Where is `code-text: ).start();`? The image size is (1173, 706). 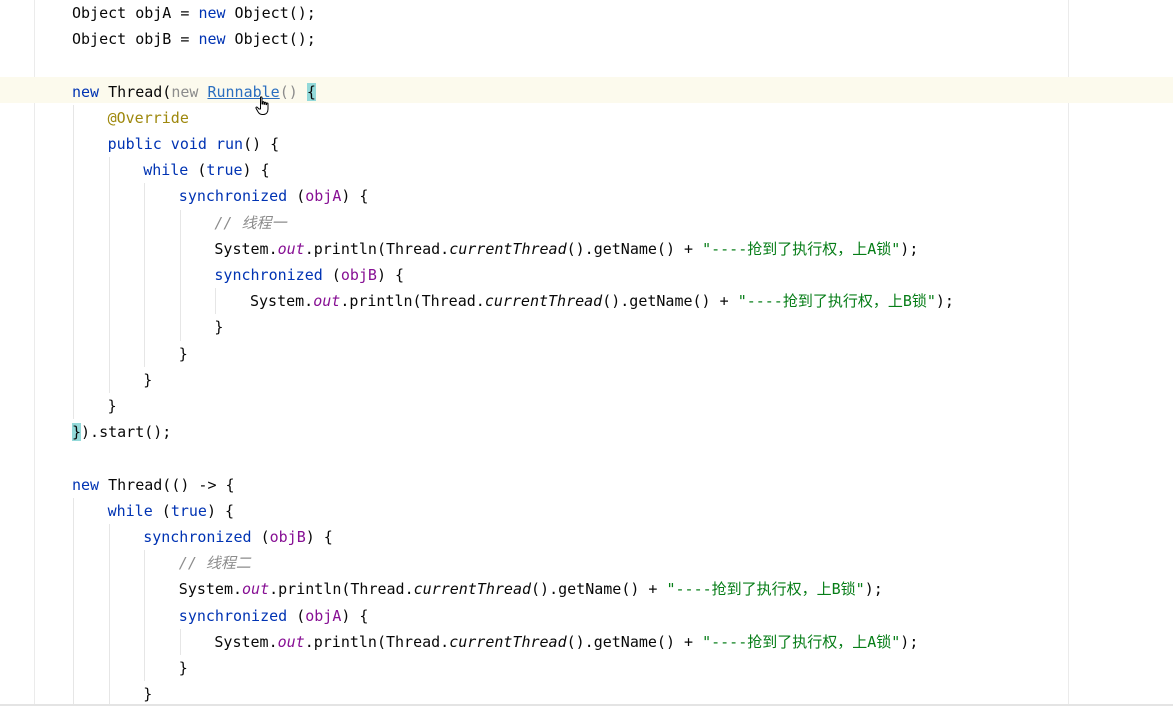
code-text: ).start(); is located at coordinates (126, 432).